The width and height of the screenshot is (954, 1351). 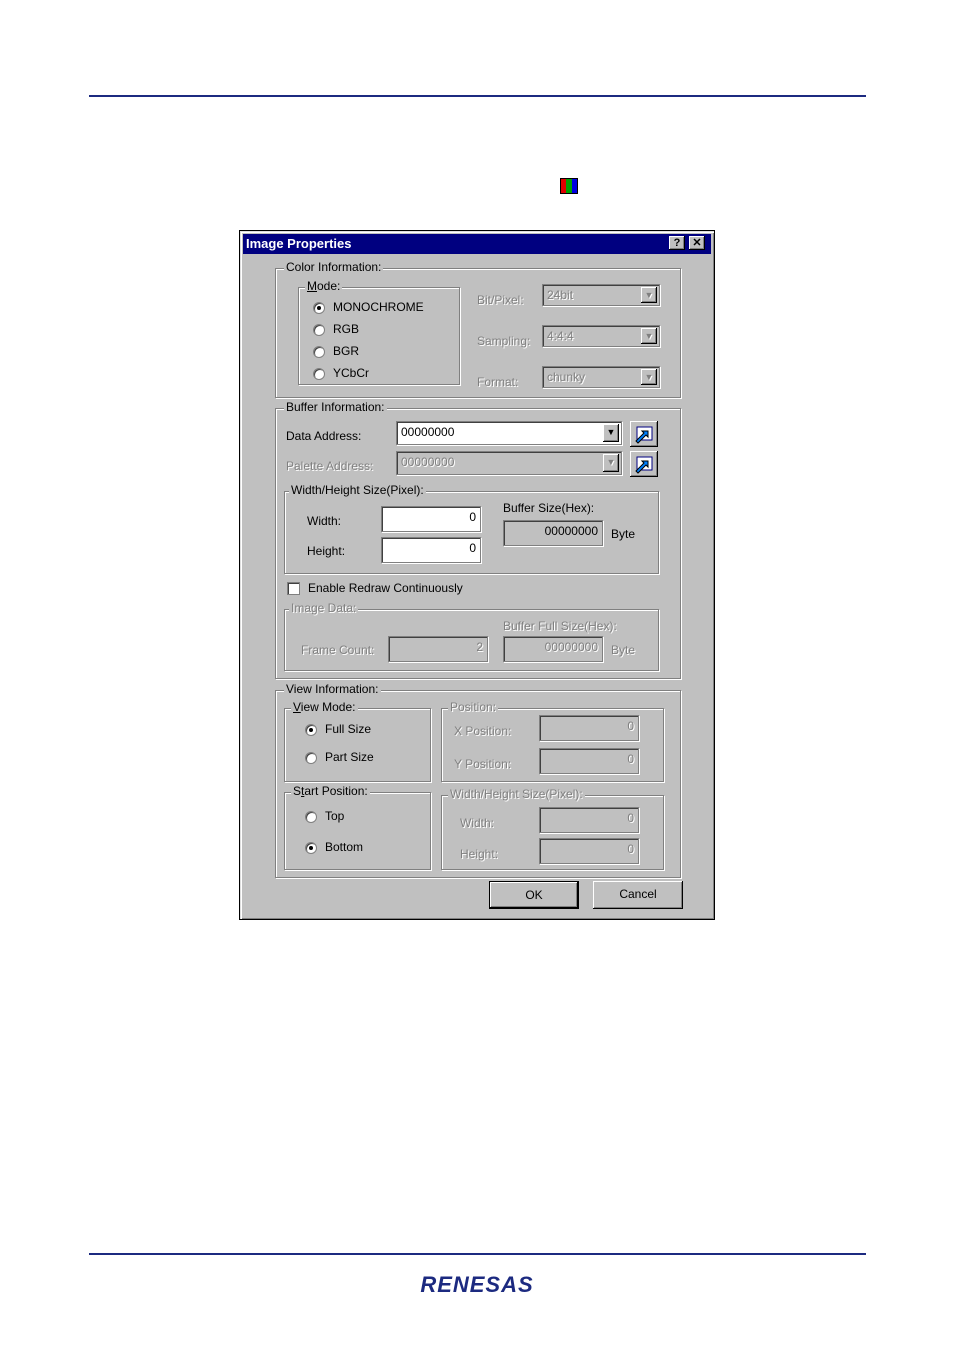 I want to click on mode-label: Mode:, so click(x=324, y=286).